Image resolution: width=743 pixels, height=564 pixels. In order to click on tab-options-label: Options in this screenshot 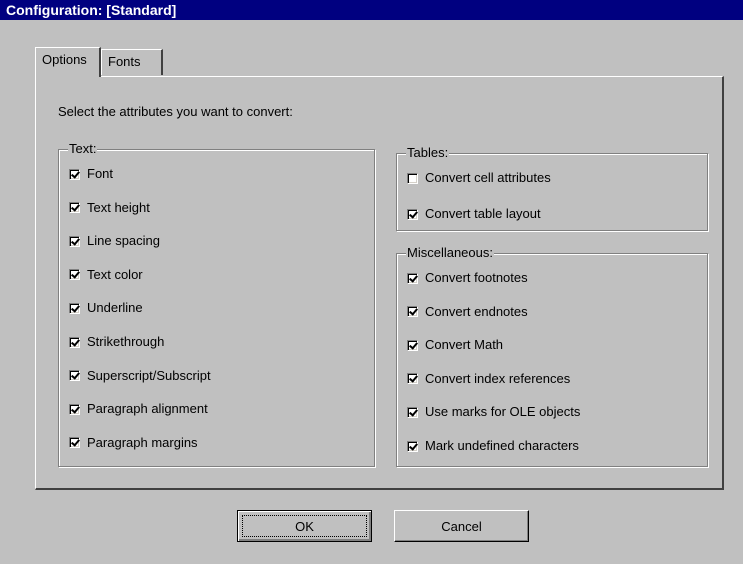, I will do `click(64, 59)`.